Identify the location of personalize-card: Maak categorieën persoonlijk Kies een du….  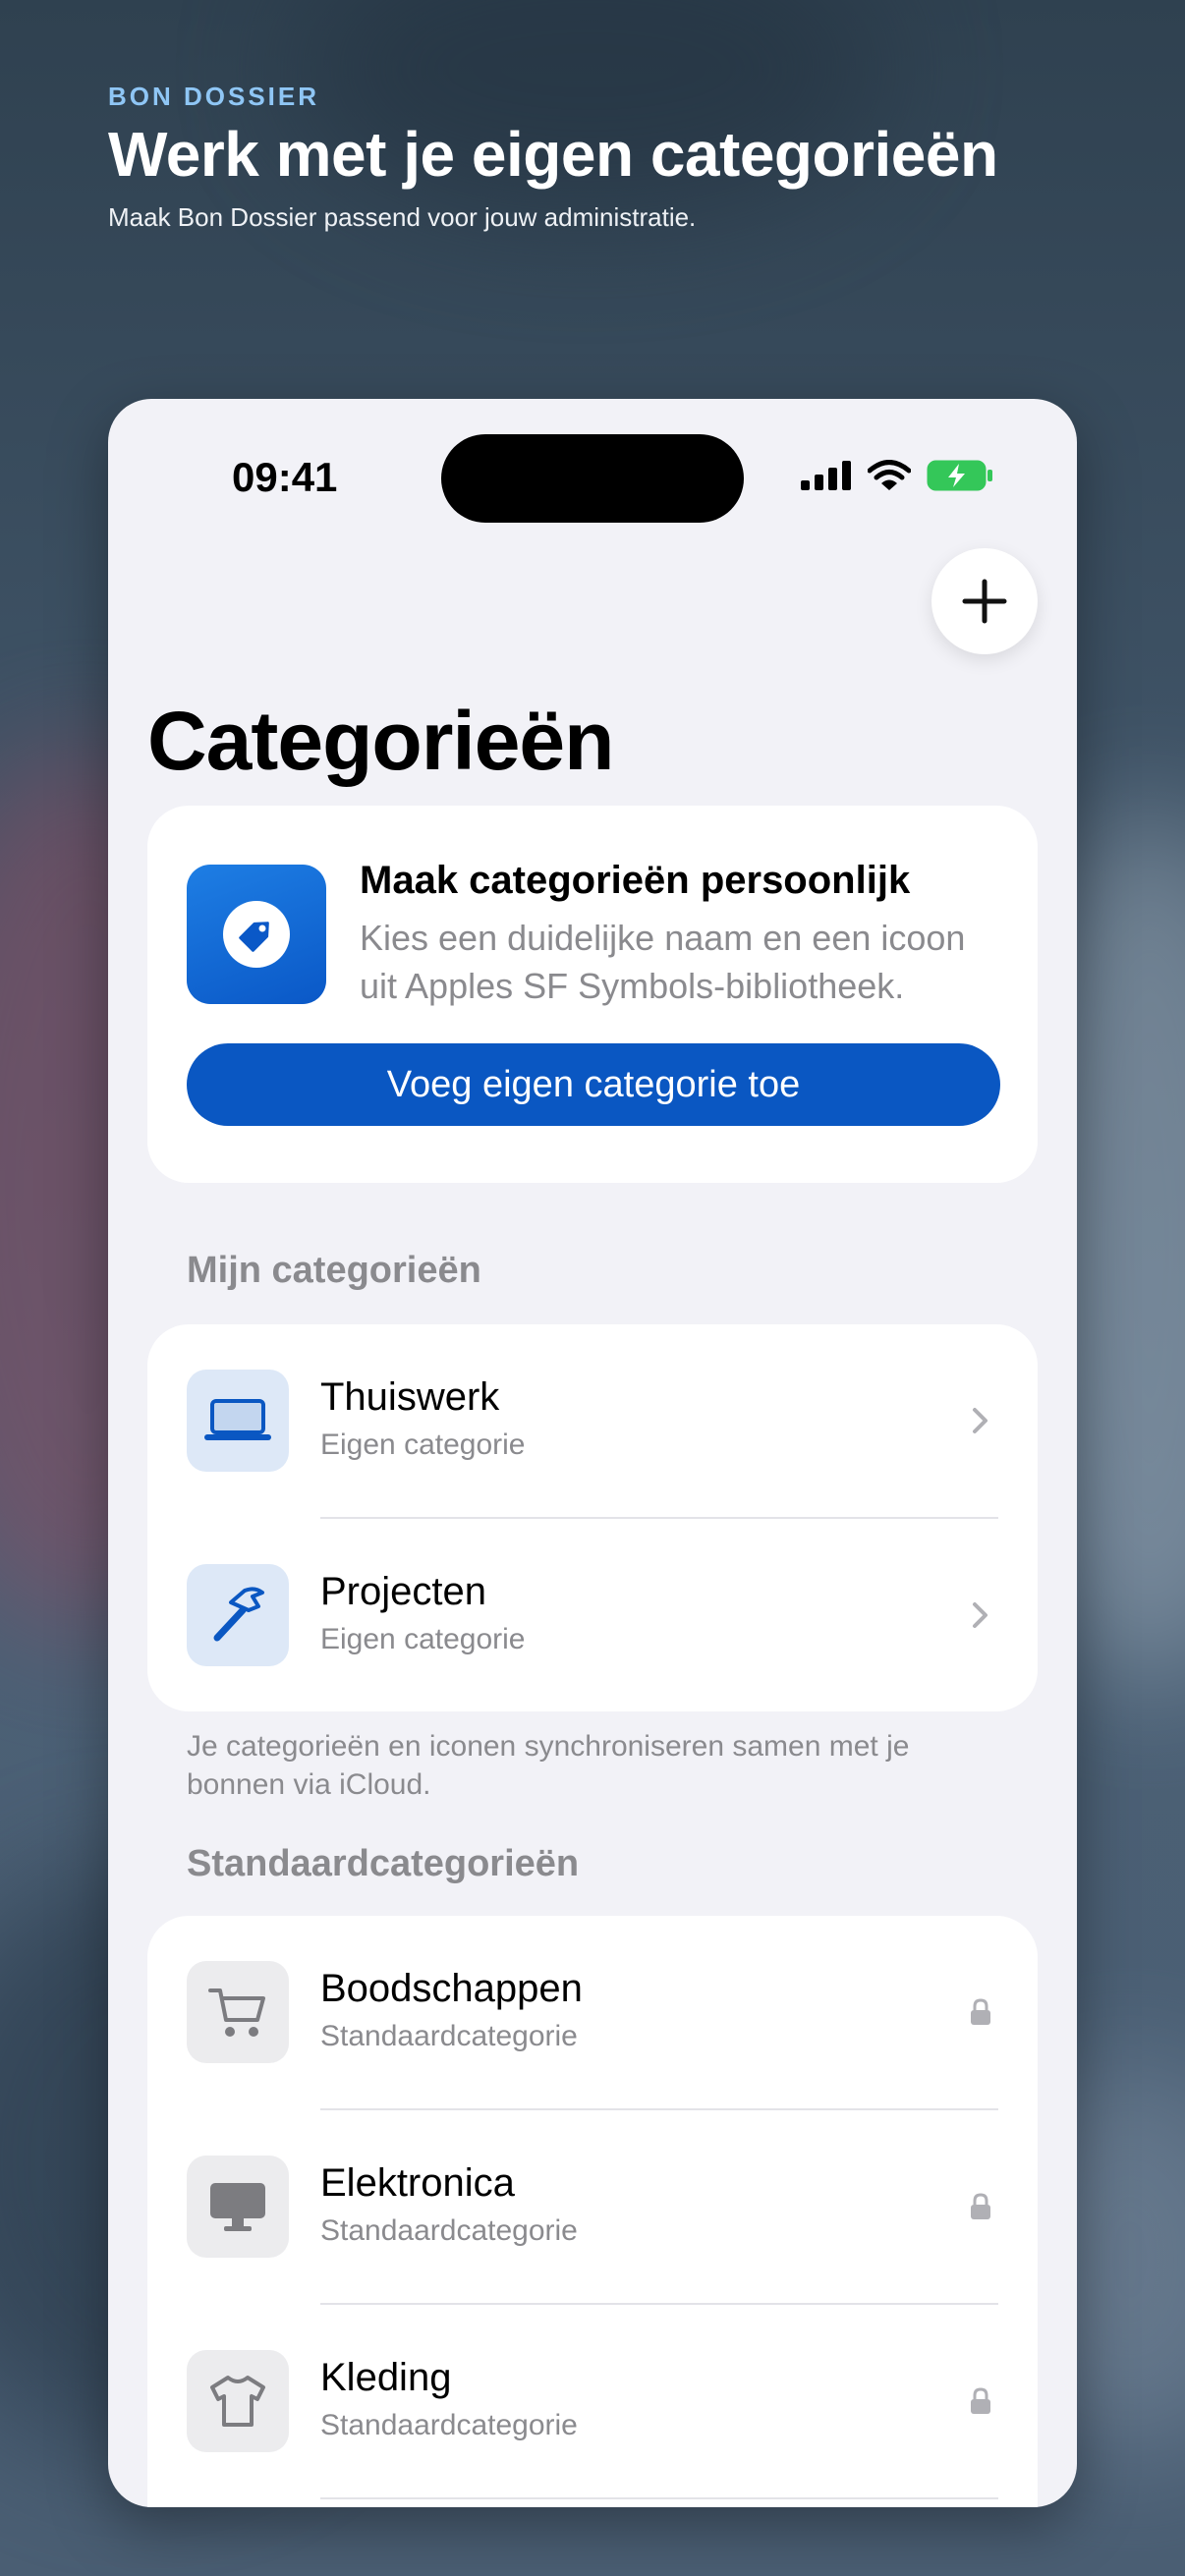
(592, 994).